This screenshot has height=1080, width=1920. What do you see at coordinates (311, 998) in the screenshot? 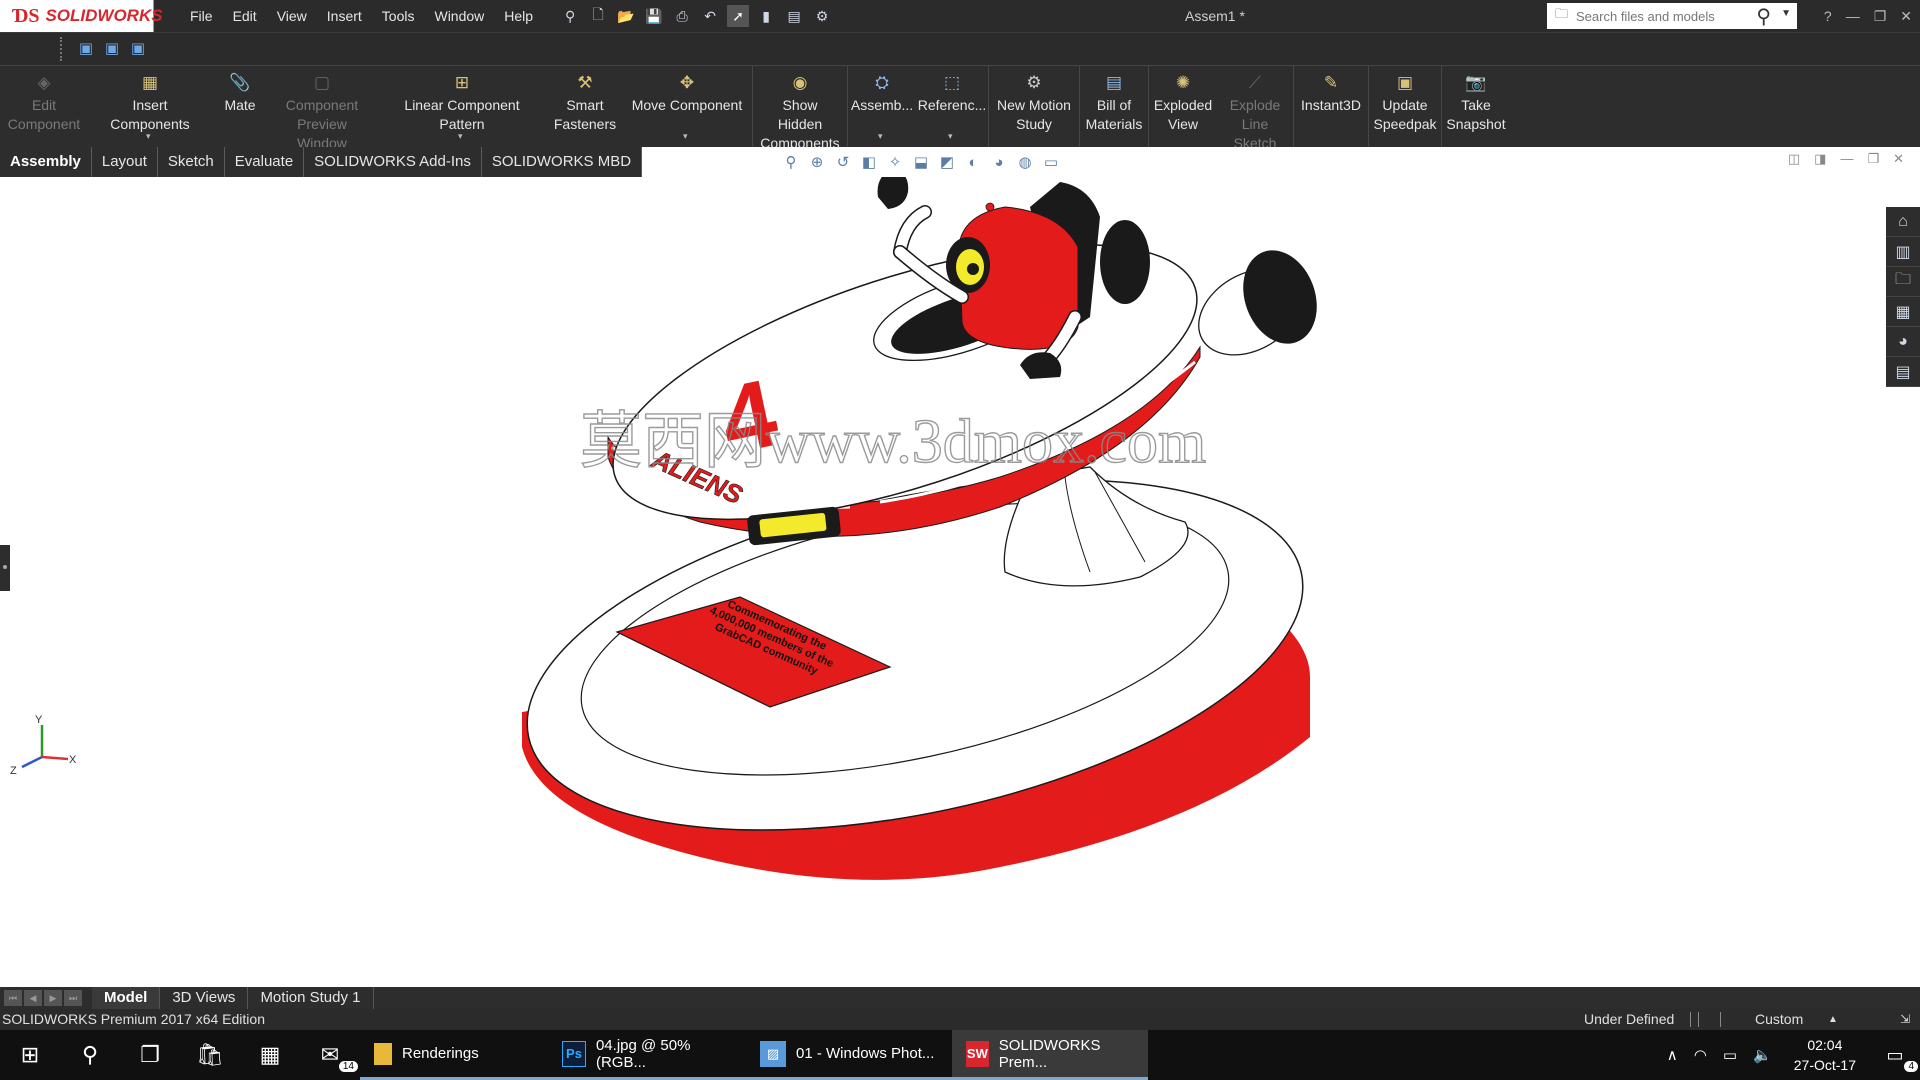
I see `tab-motion-study-1: Motion Study 1` at bounding box center [311, 998].